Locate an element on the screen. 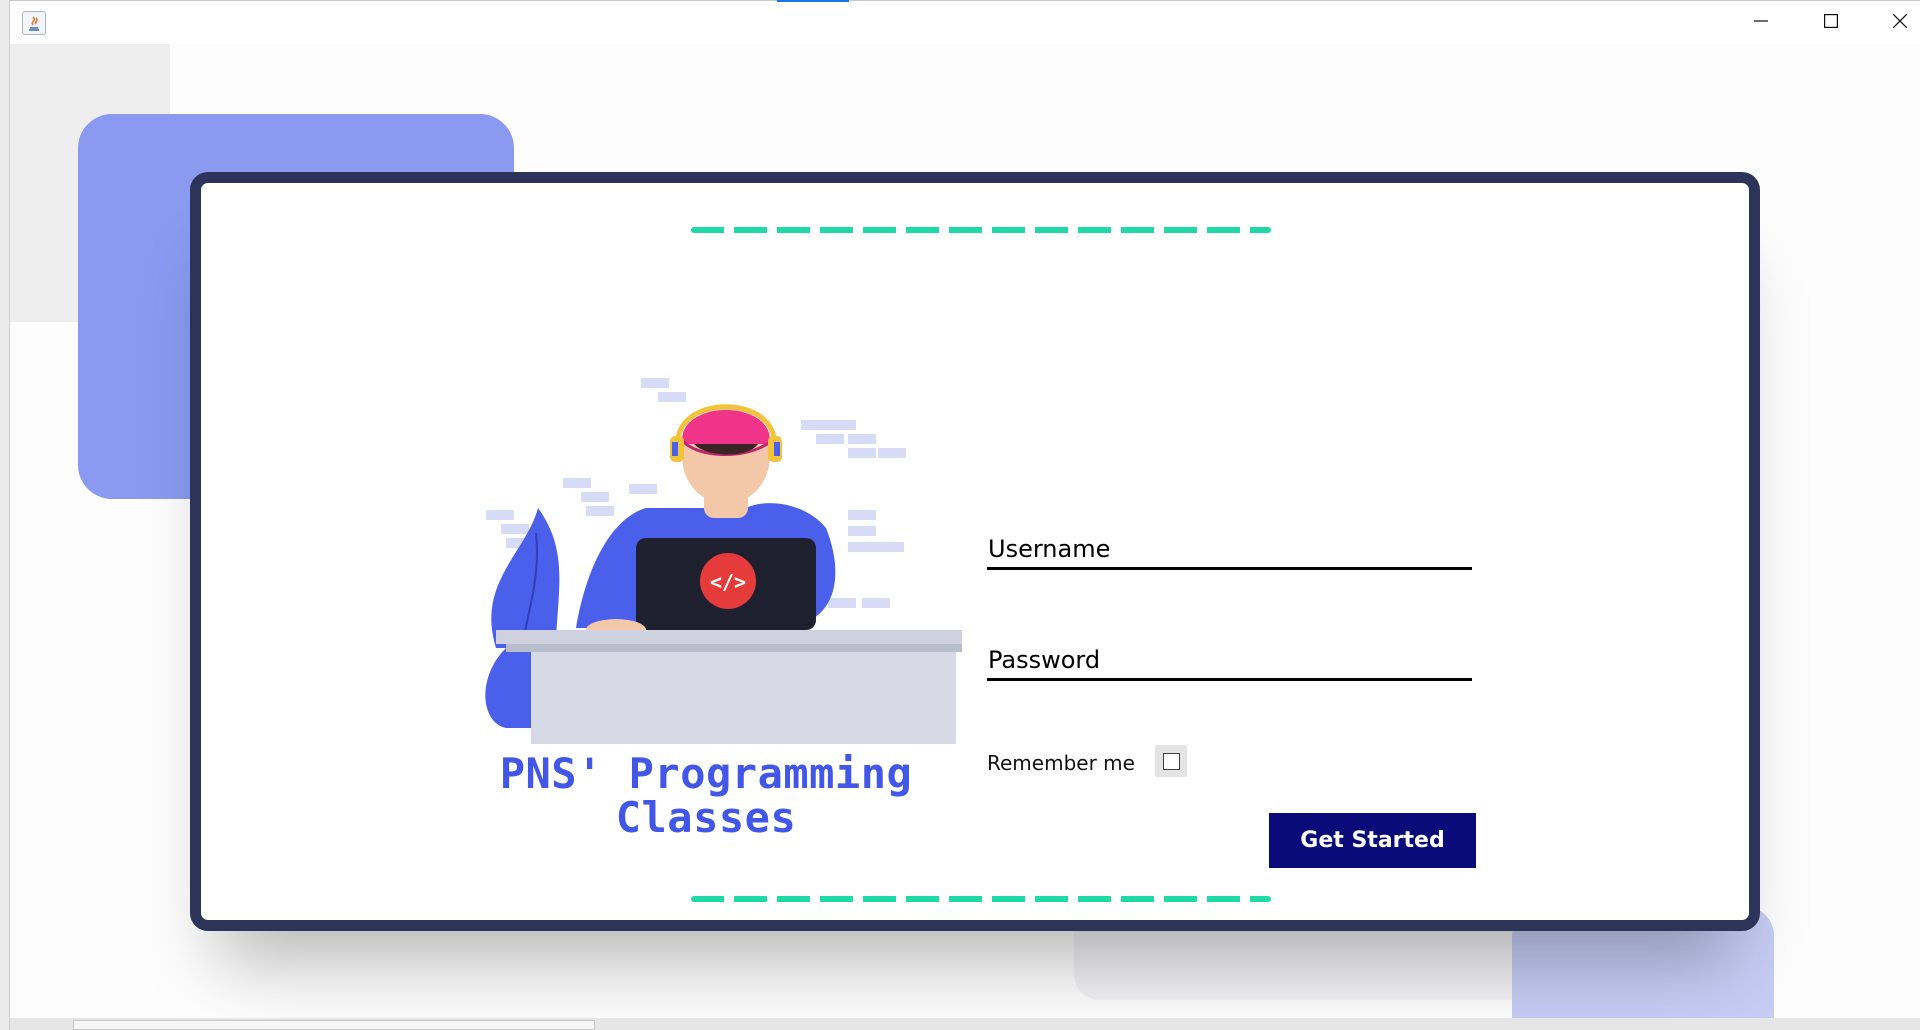  taskbar-segment is located at coordinates (334, 1025).